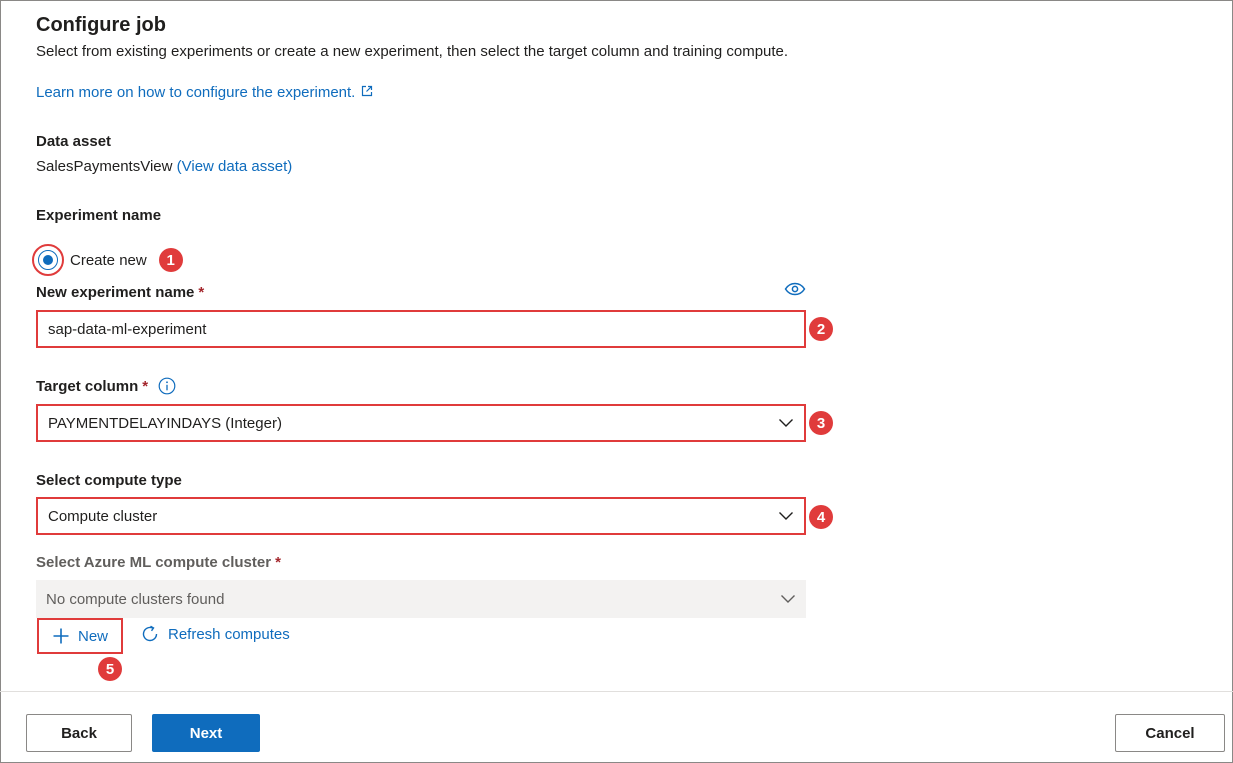  I want to click on new-compute-button: New, so click(80, 636).